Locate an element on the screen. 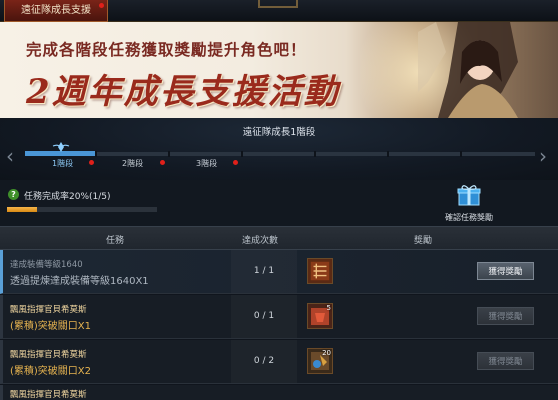  reward-item-icon: 20 is located at coordinates (320, 361).